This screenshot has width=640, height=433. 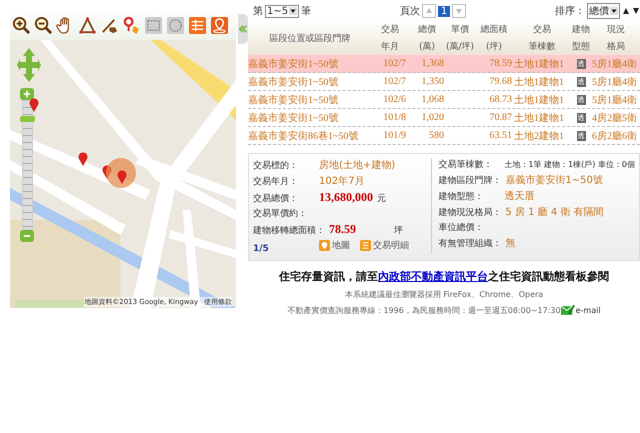 What do you see at coordinates (539, 136) in the screenshot?
I see `count-cell-text: 土地2建物1` at bounding box center [539, 136].